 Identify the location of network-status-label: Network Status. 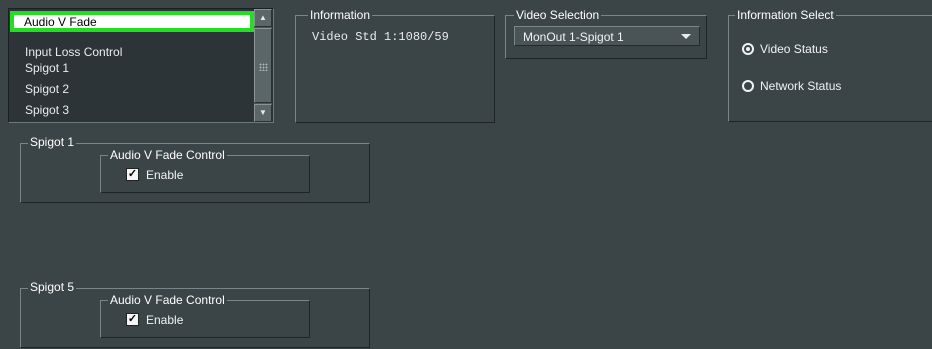
(800, 86).